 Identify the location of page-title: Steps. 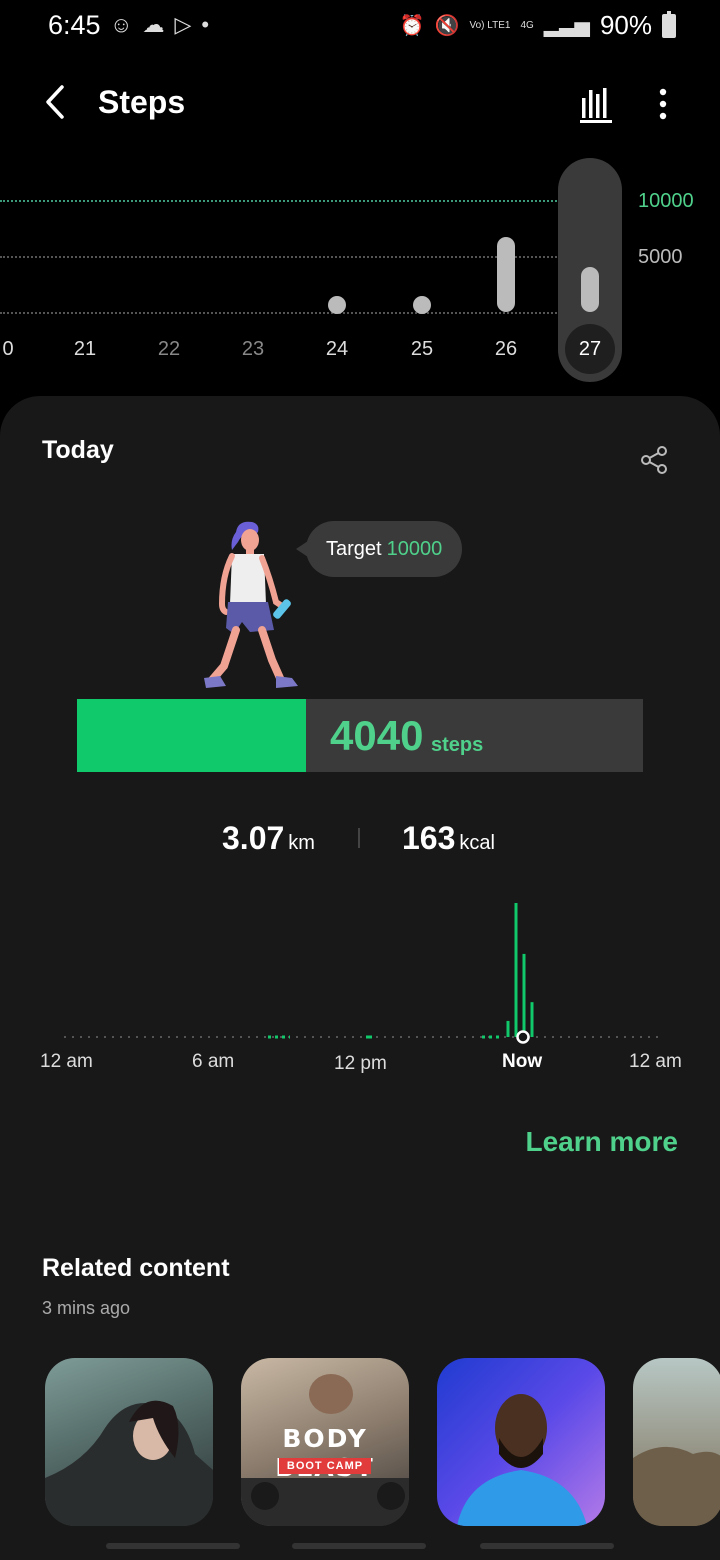
(142, 102).